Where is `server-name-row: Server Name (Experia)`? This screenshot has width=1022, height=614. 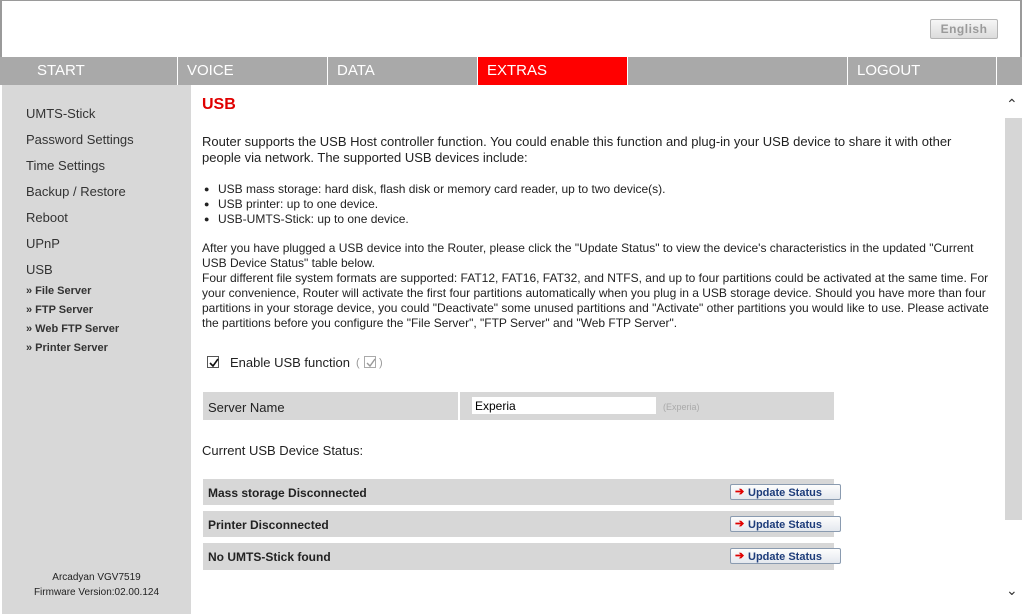 server-name-row: Server Name (Experia) is located at coordinates (518, 406).